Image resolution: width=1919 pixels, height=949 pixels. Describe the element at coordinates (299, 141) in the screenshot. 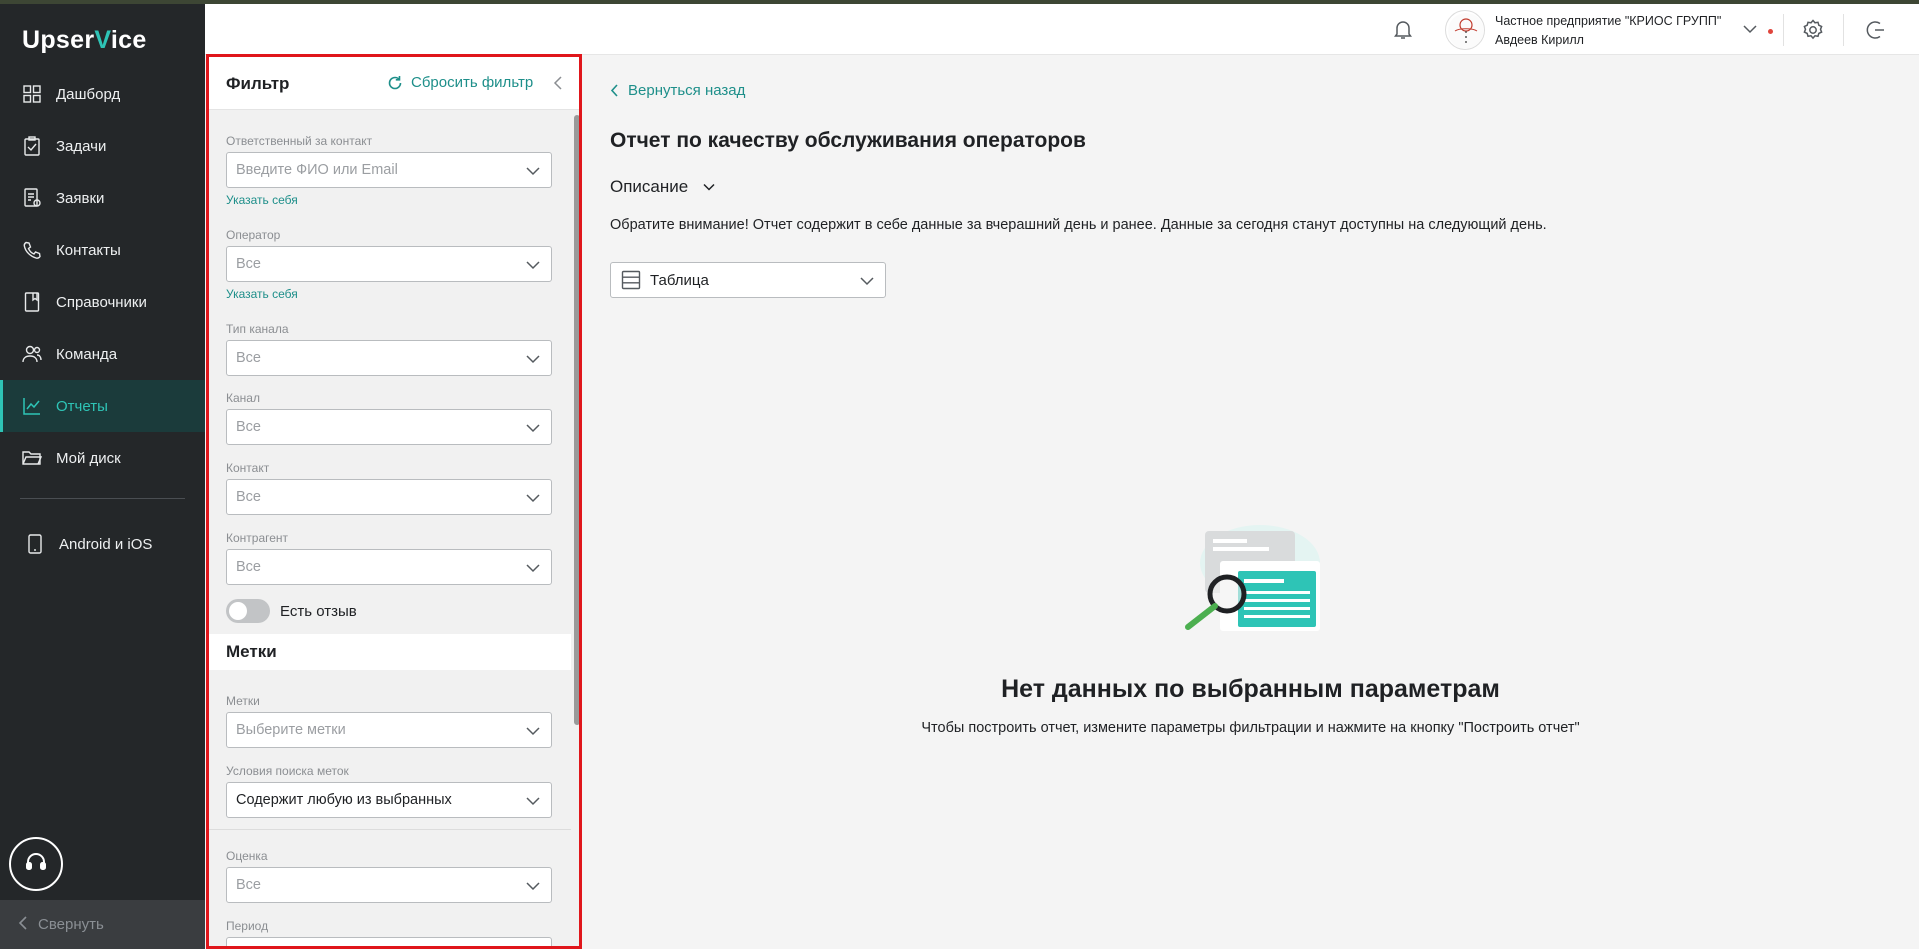

I see `responsible-label: Ответственный за контакт` at that location.